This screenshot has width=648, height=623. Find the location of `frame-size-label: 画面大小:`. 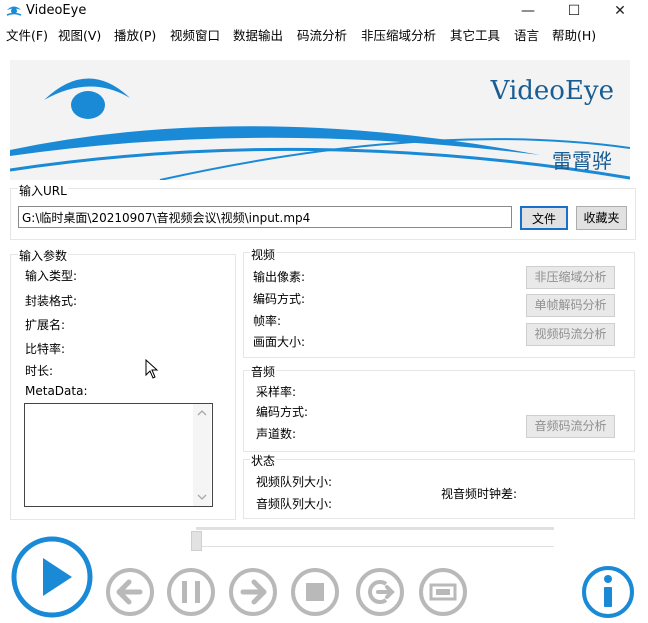

frame-size-label: 画面大小: is located at coordinates (279, 342).